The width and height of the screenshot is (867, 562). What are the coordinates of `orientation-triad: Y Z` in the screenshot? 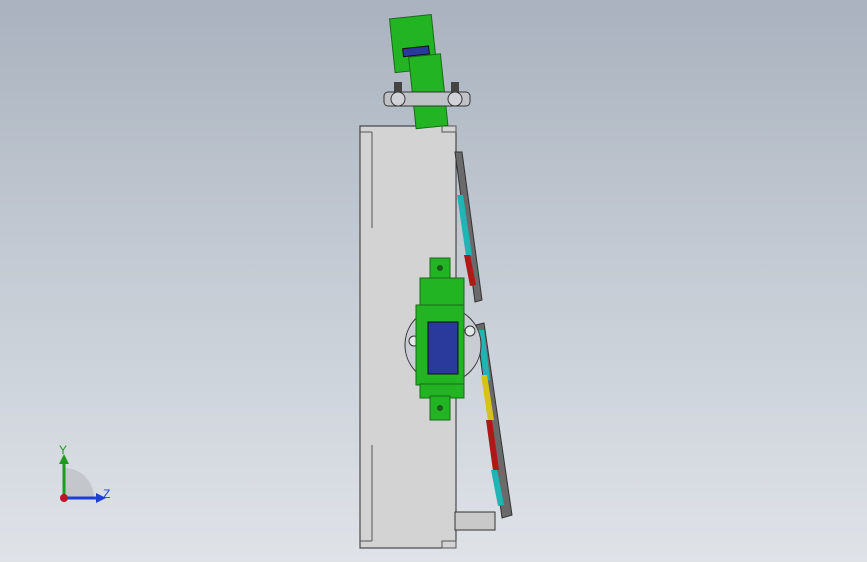 It's located at (108, 480).